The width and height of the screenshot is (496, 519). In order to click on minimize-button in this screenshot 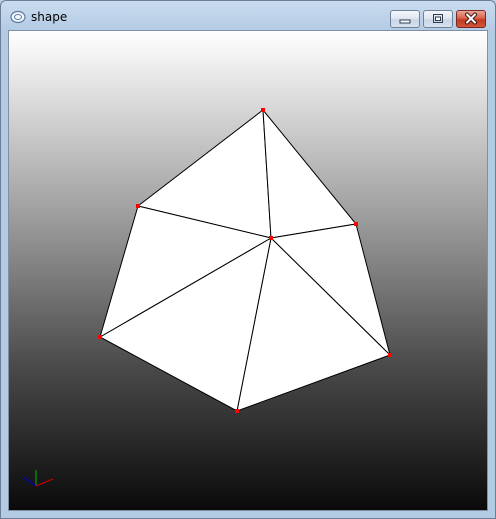, I will do `click(405, 19)`.